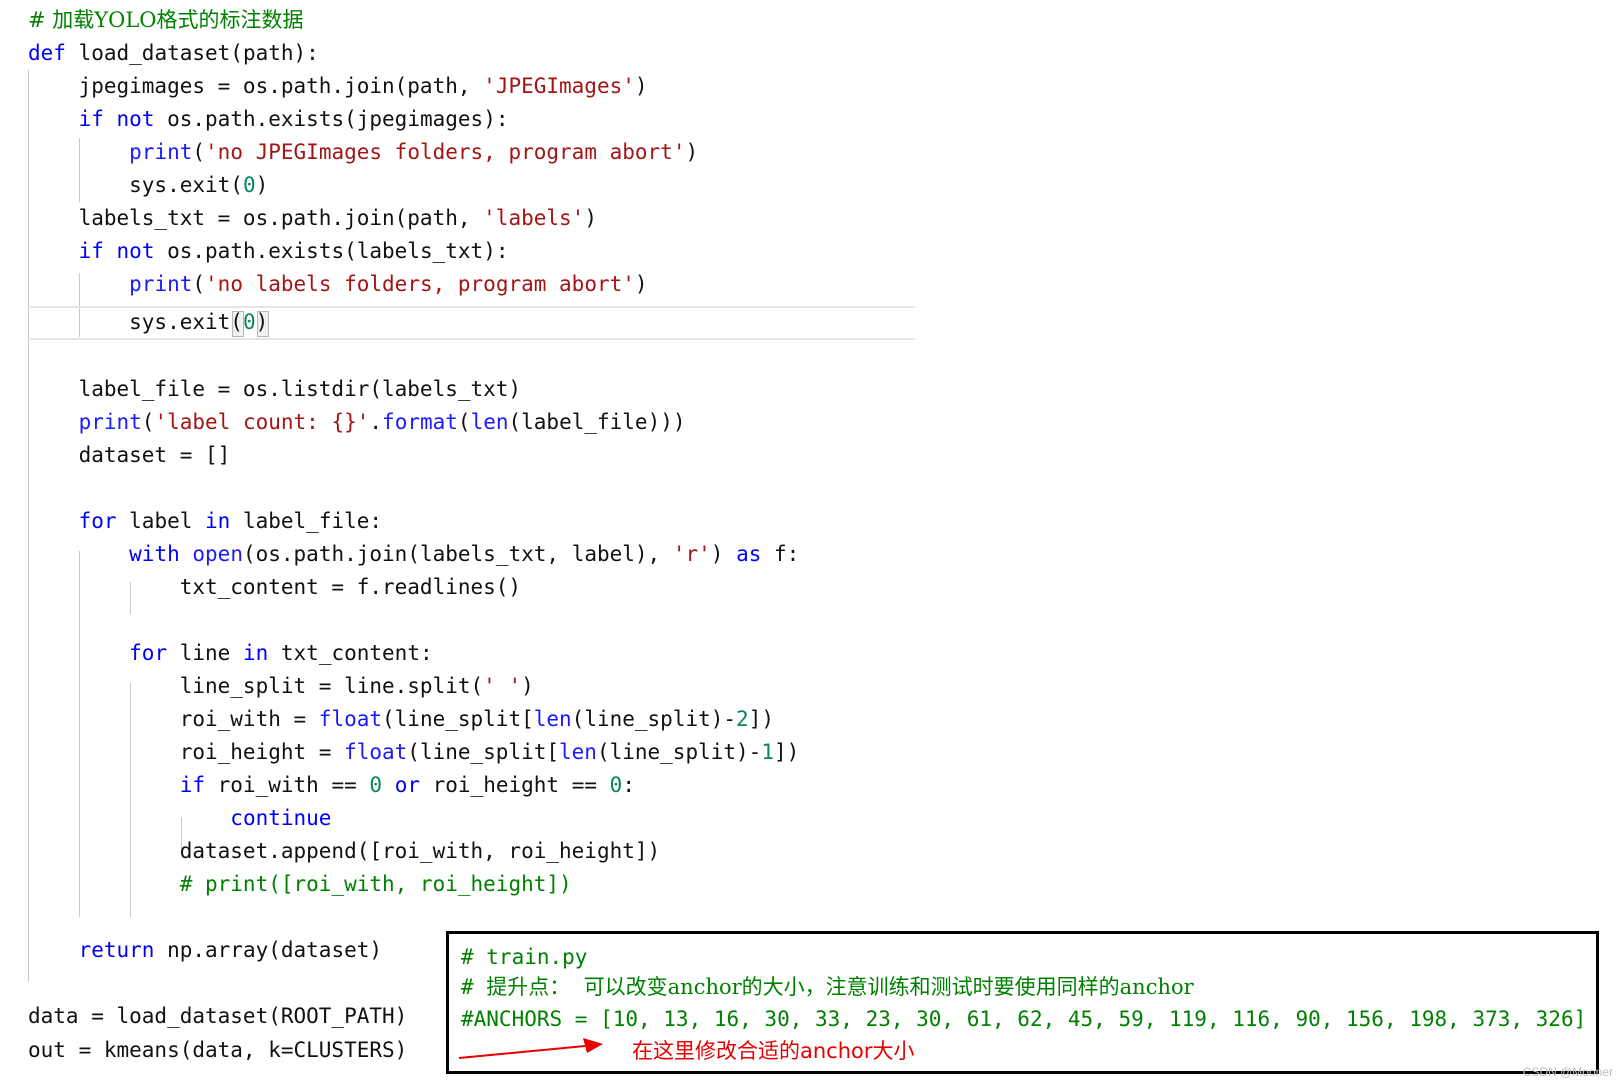 The image size is (1619, 1083). What do you see at coordinates (217, 554) in the screenshot?
I see `builtin: open` at bounding box center [217, 554].